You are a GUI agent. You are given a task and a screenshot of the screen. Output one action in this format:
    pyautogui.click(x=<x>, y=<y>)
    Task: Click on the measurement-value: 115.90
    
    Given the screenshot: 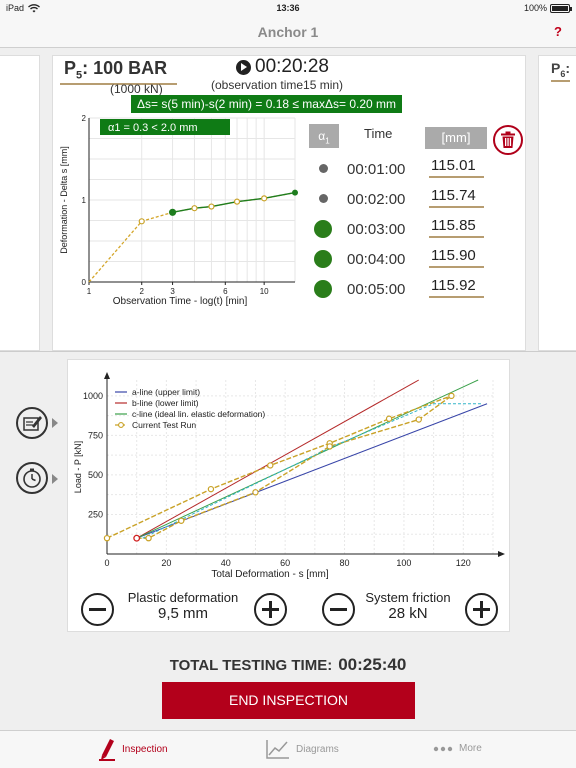 What is the action you would take?
    pyautogui.click(x=456, y=257)
    